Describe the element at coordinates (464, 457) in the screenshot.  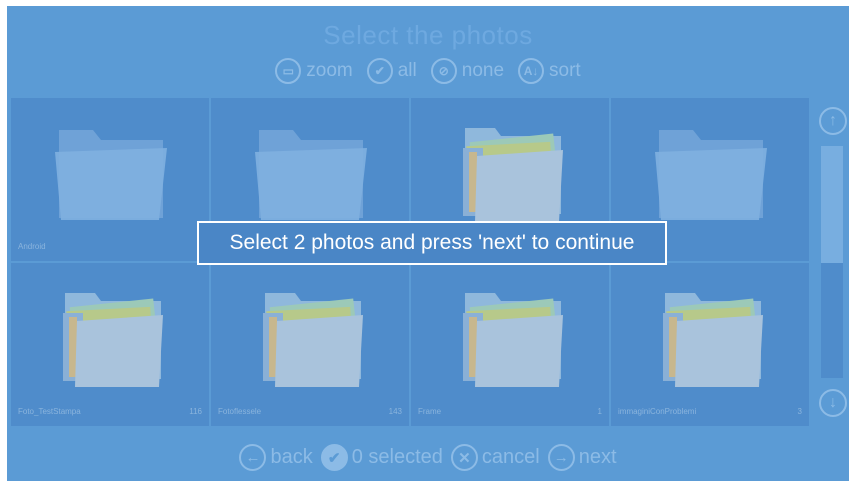
I see `close-icon: ✕` at that location.